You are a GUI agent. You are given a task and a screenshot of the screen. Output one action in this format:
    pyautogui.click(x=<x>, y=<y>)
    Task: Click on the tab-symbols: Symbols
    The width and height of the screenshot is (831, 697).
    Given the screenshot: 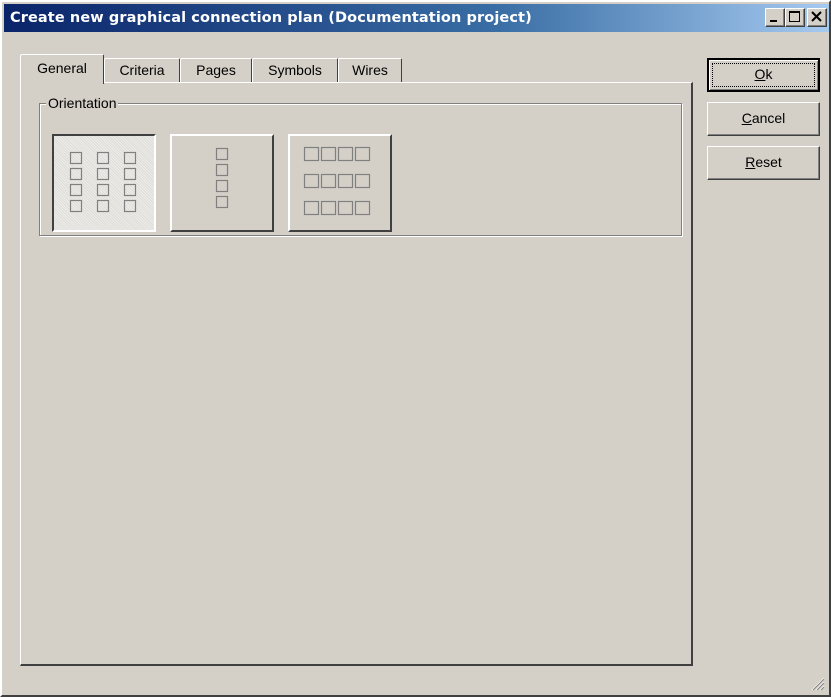 What is the action you would take?
    pyautogui.click(x=295, y=70)
    